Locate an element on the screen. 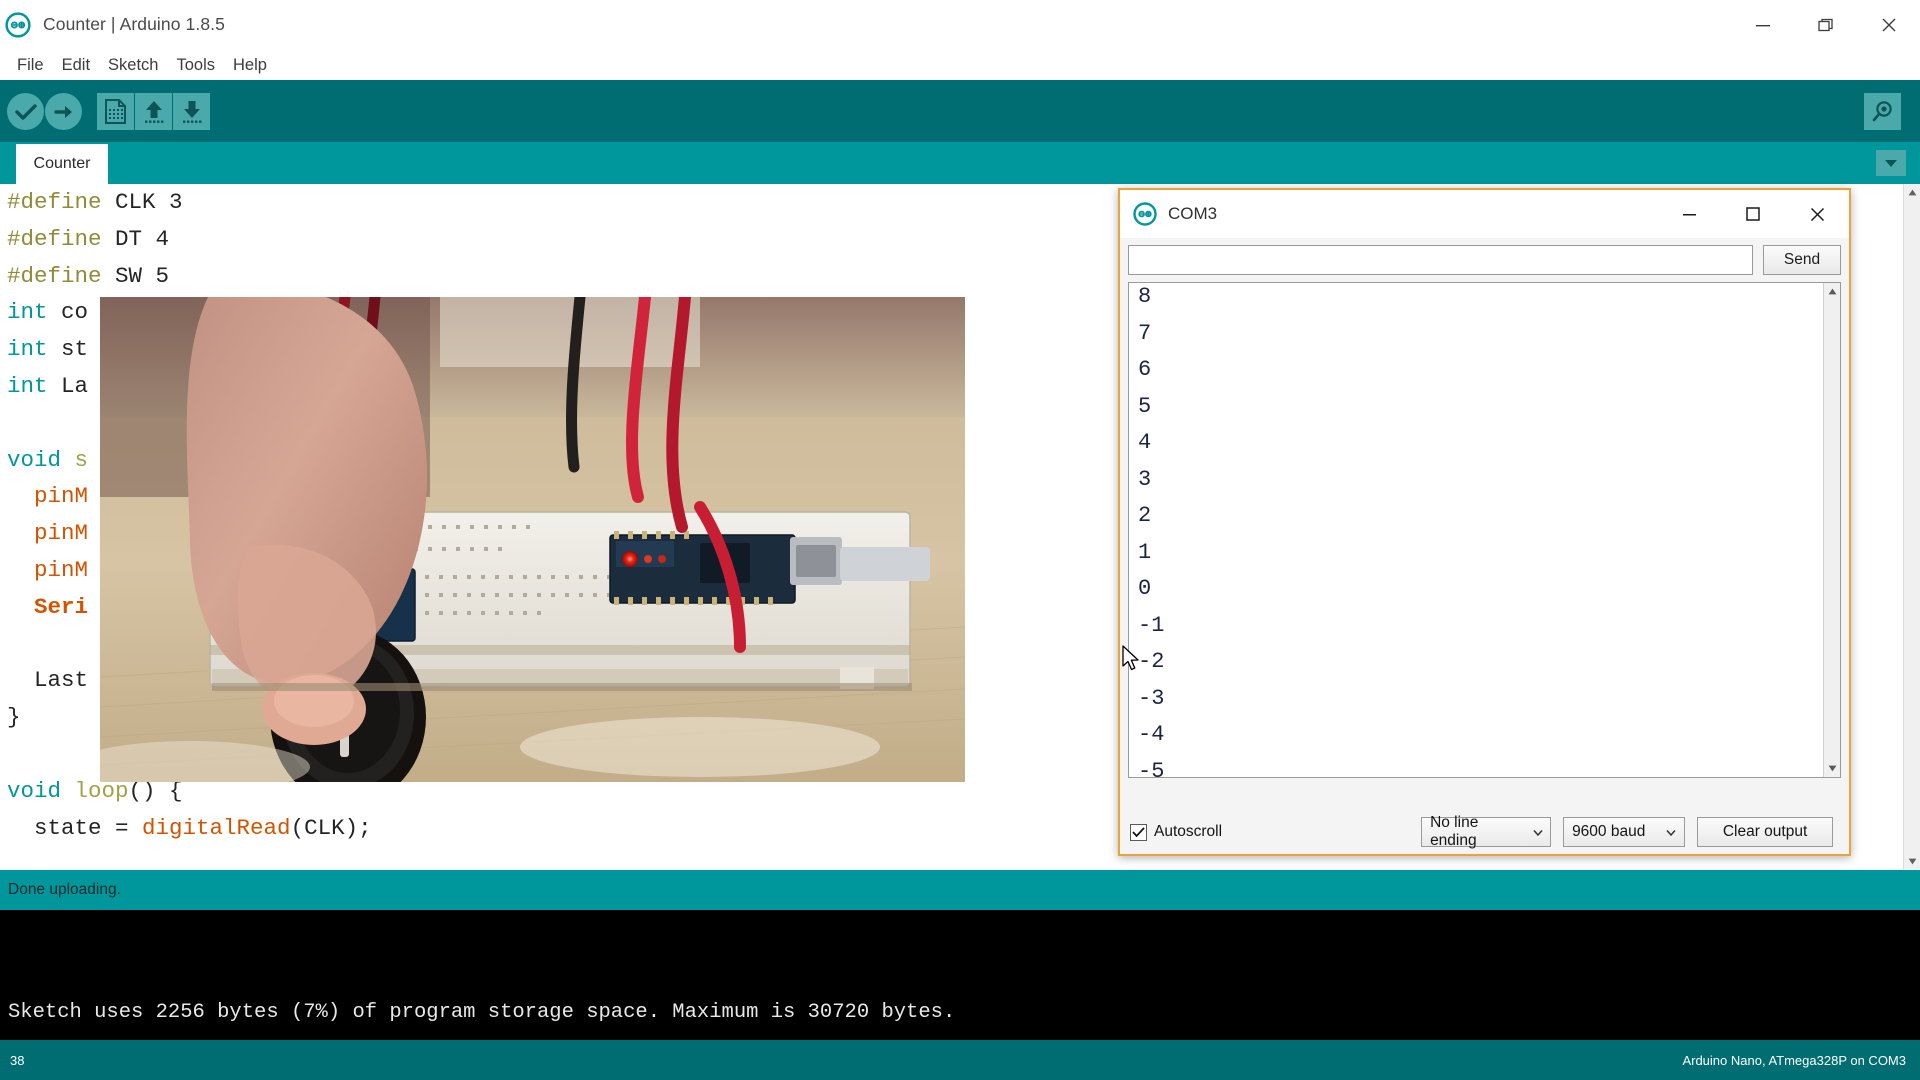  serial-monitor-window-controls is located at coordinates (1753, 214).